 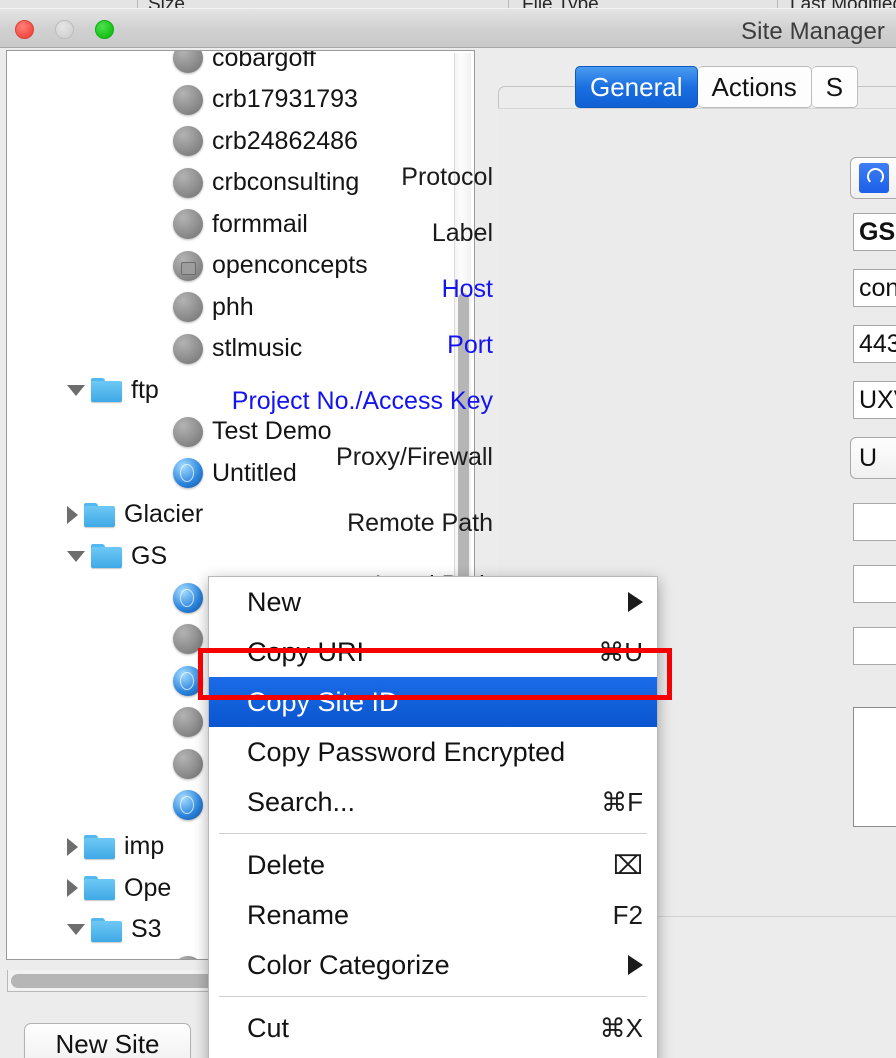 What do you see at coordinates (622, 801) in the screenshot?
I see `menu-item-shortcut: ⌘F` at bounding box center [622, 801].